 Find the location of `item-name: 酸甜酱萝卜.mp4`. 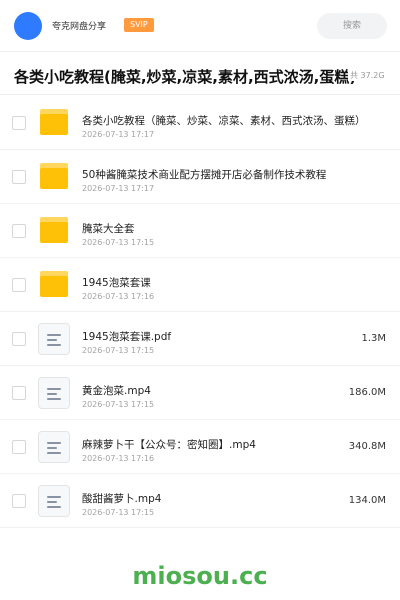

item-name: 酸甜酱萝卜.mp4 is located at coordinates (122, 499).